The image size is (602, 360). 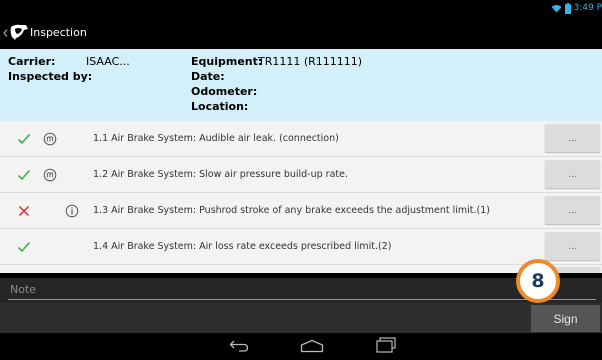 I want to click on status-right: 3:49 P, so click(x=576, y=8).